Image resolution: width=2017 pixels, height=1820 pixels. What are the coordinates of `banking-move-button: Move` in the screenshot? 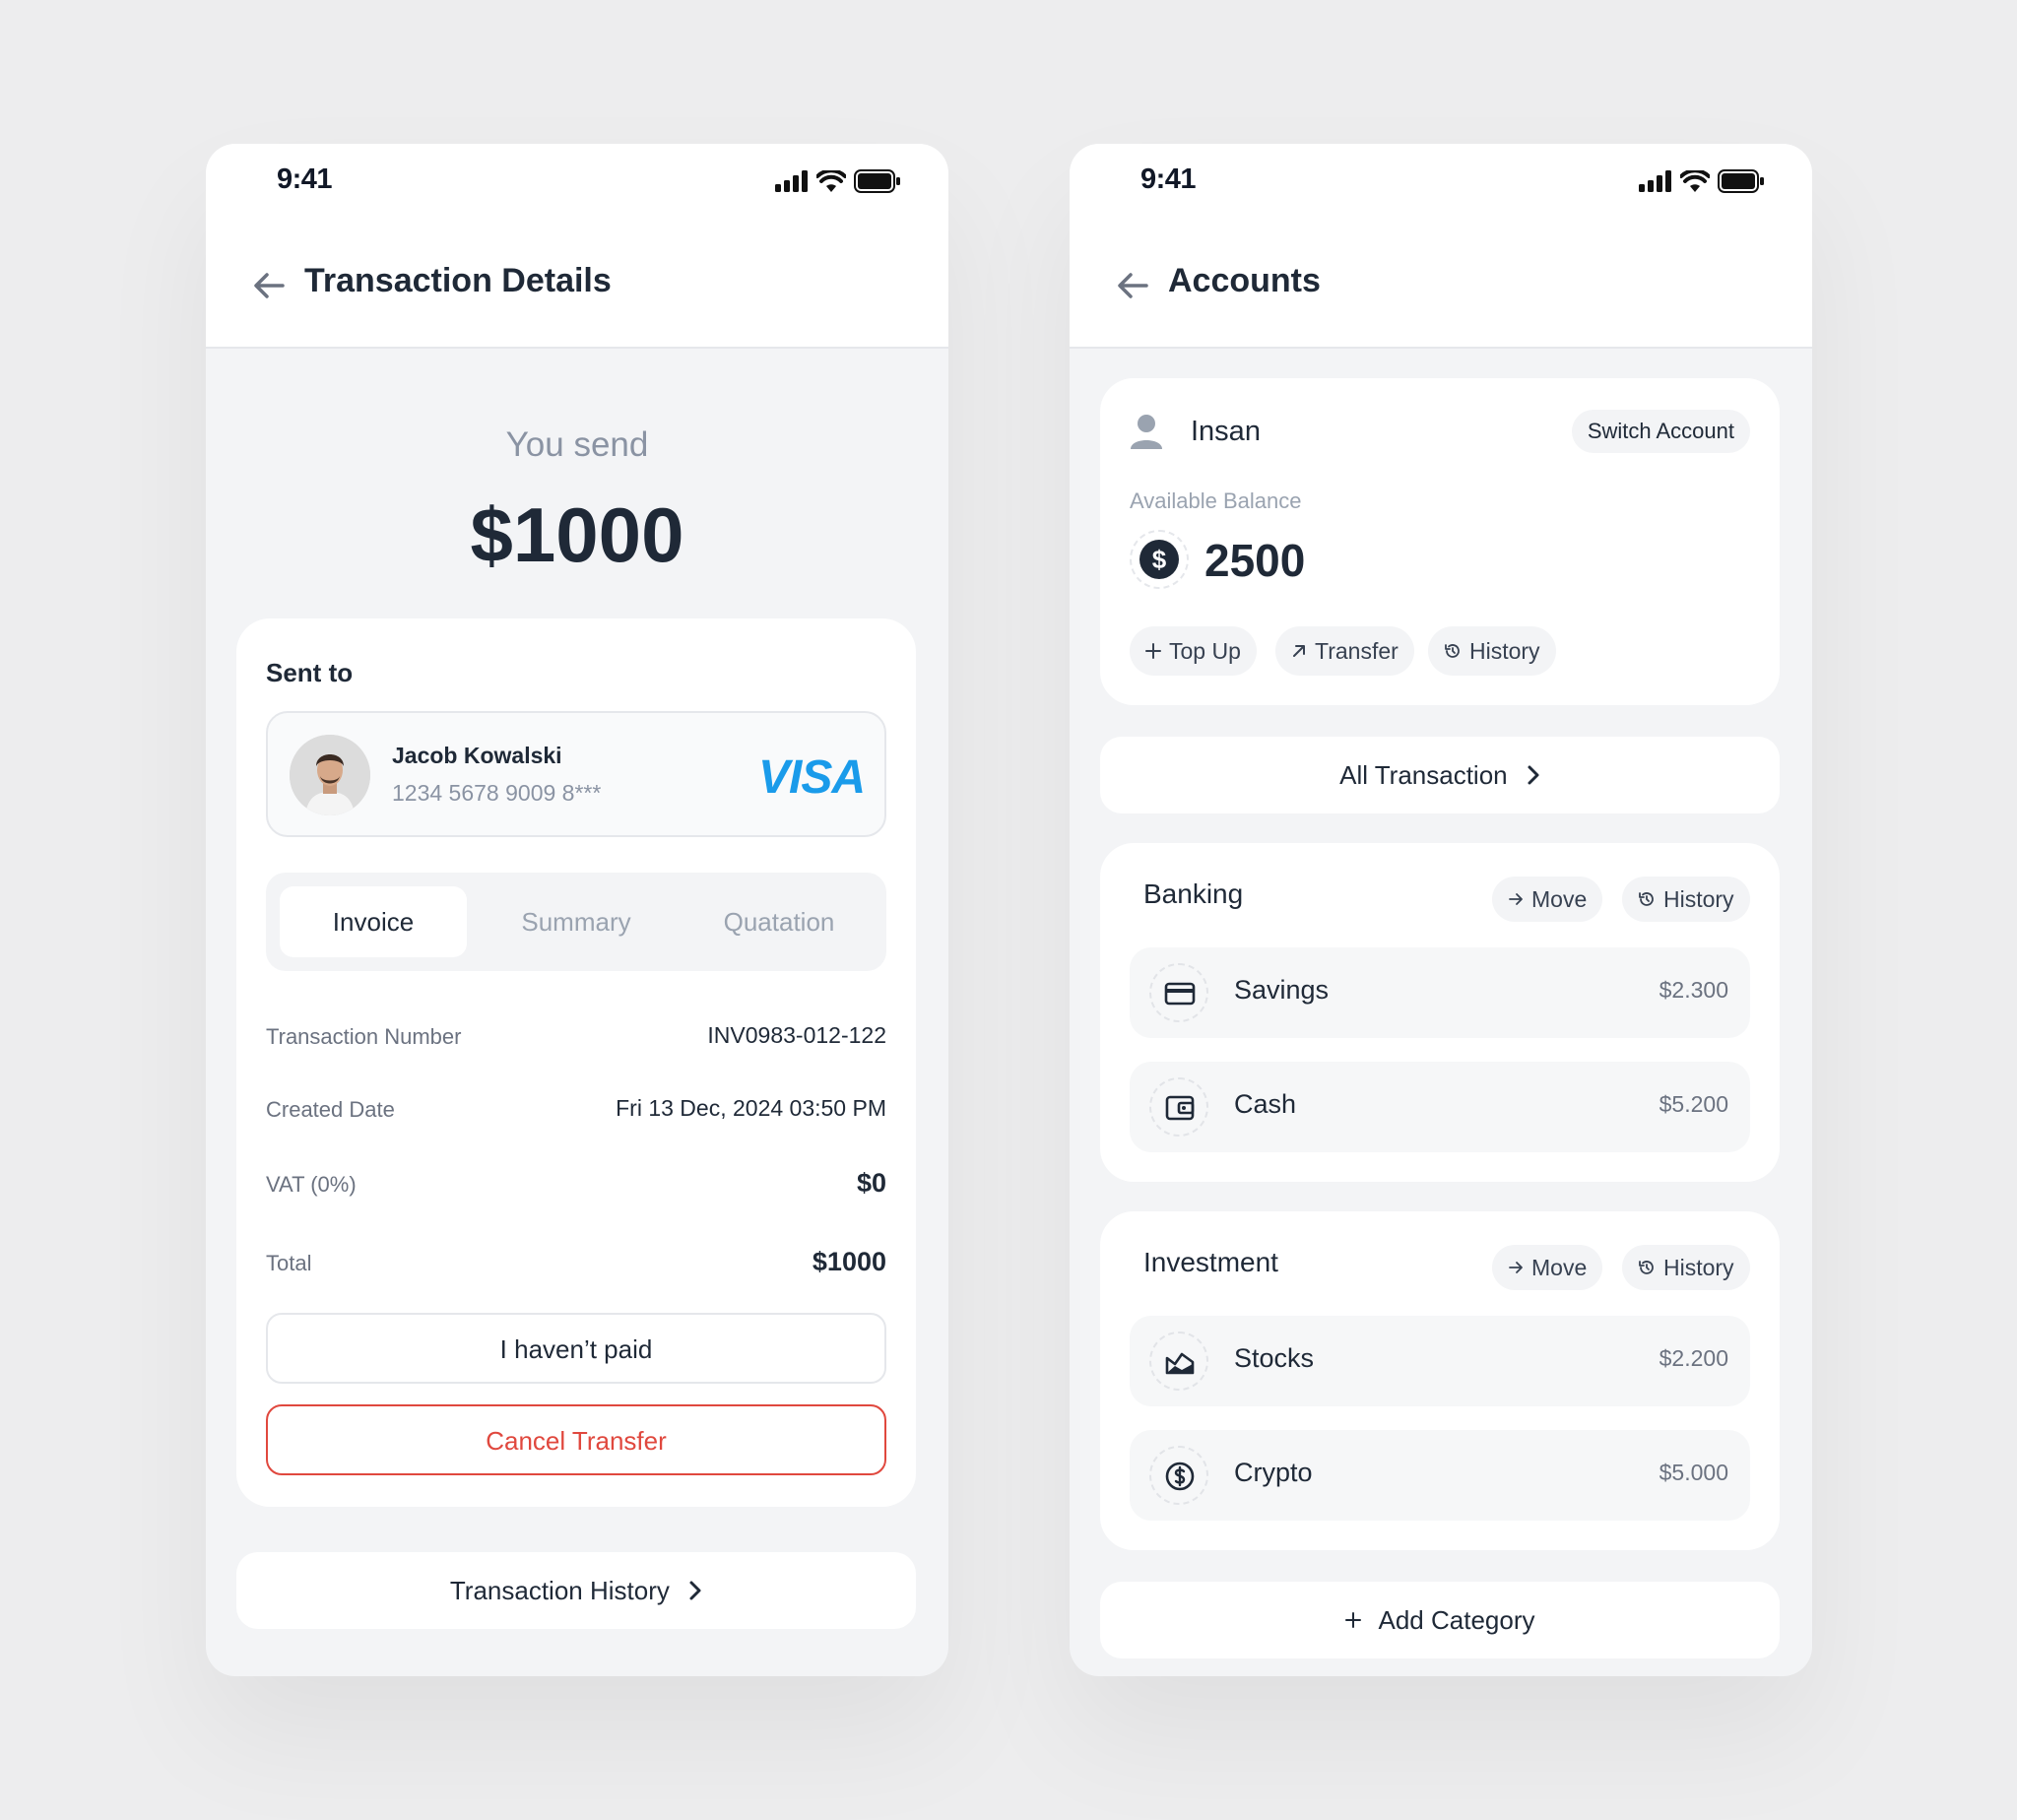 It's located at (1547, 899).